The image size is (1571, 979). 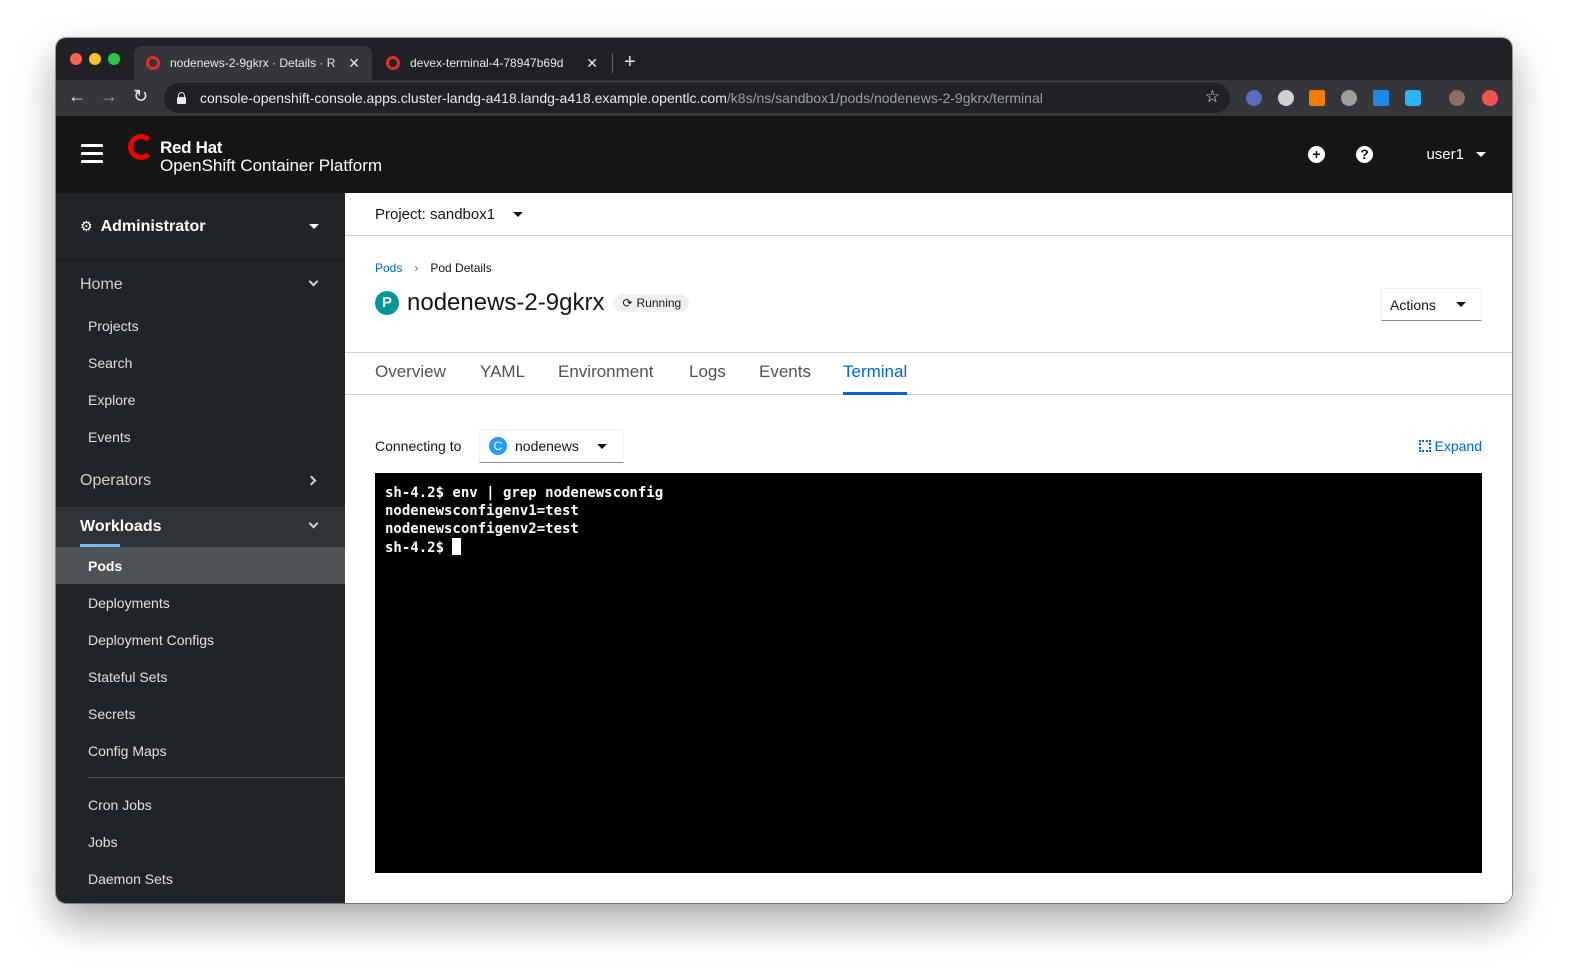 I want to click on menu-icon, so click(x=92, y=156).